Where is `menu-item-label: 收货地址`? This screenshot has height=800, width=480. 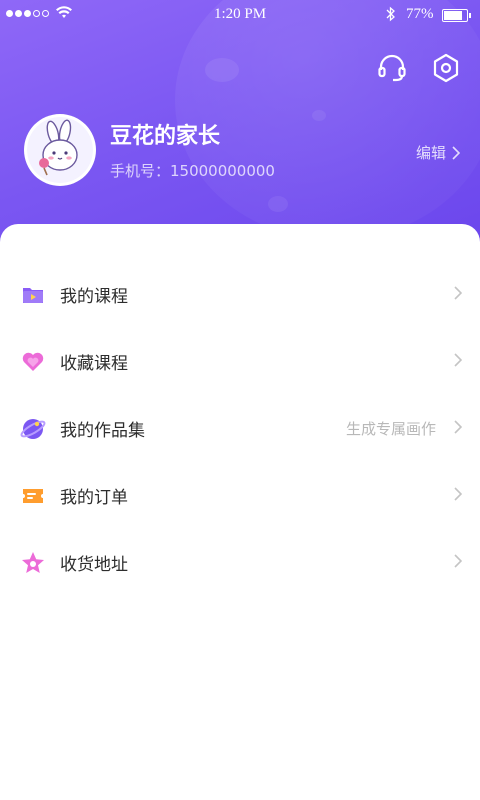
menu-item-label: 收货地址 is located at coordinates (94, 565).